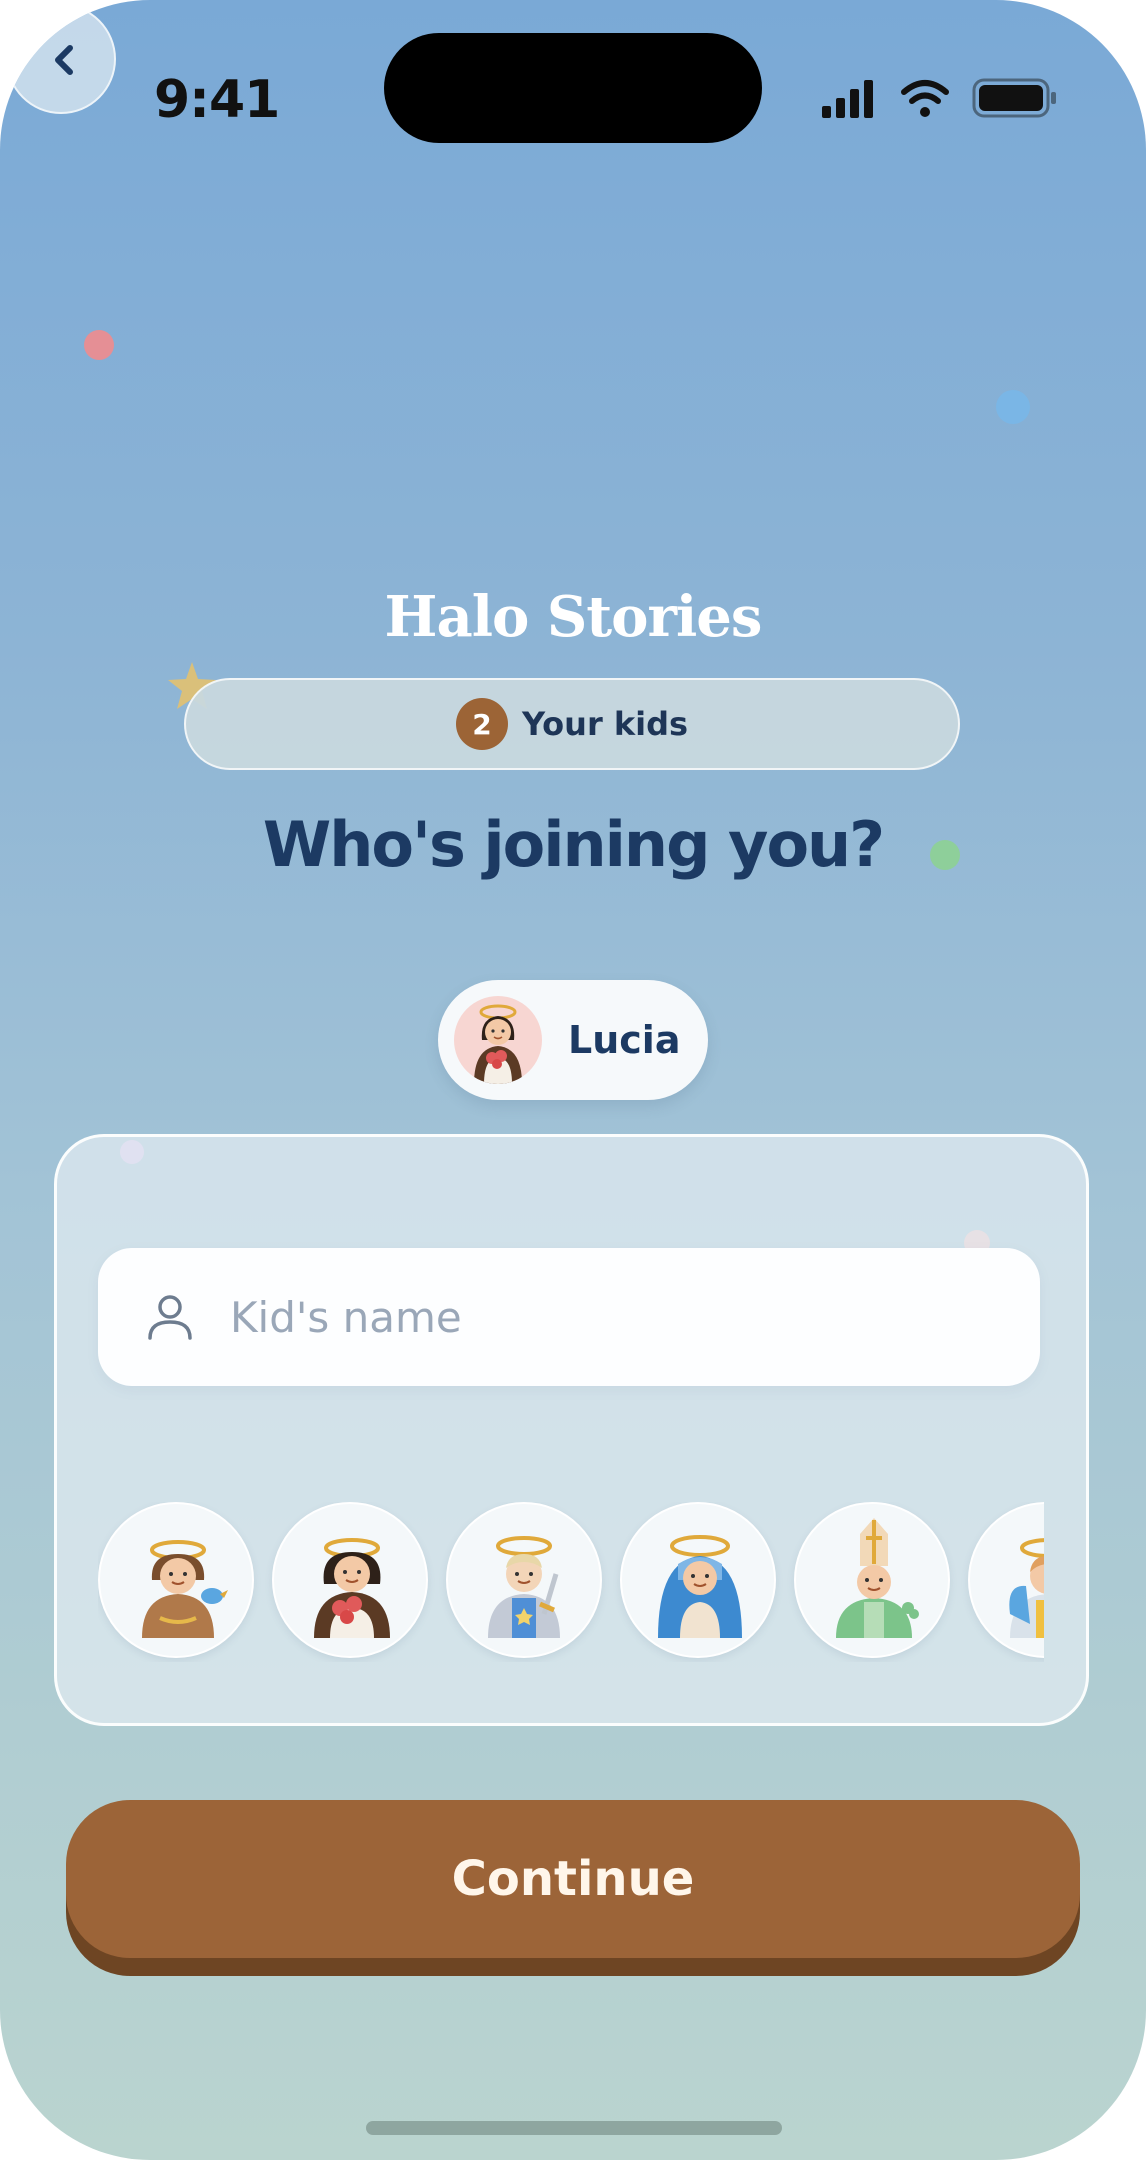 Image resolution: width=1146 pixels, height=2160 pixels. I want to click on step-indicator: 2 Your kids, so click(572, 724).